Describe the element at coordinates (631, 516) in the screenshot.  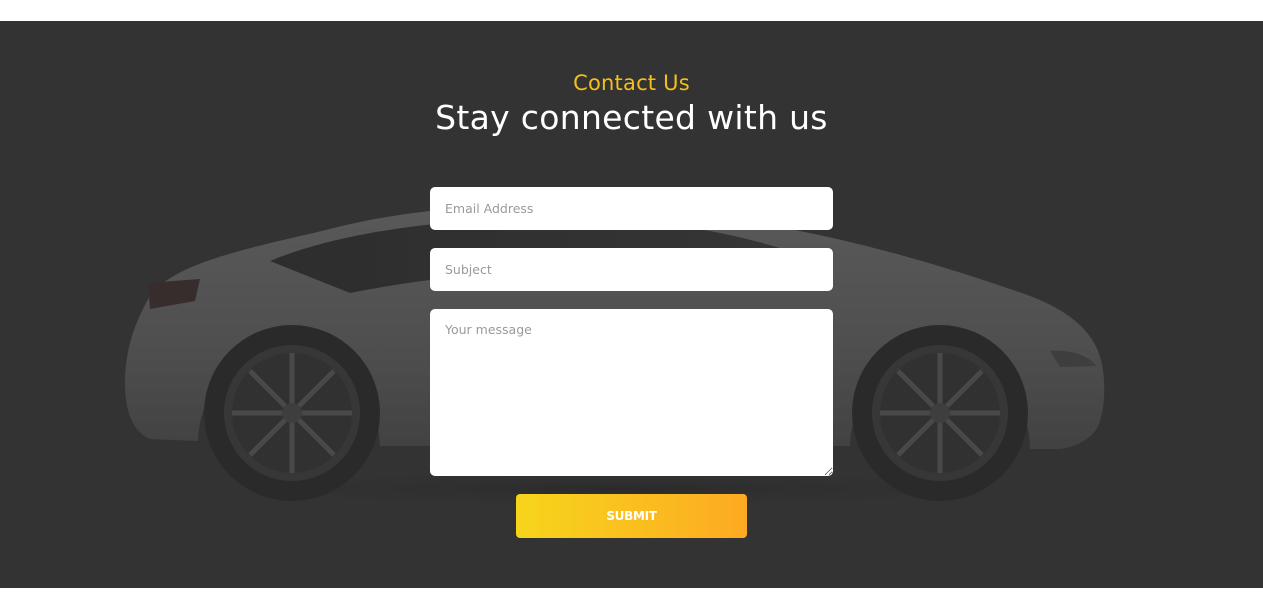
I see `submit-button: SUBMIT` at that location.